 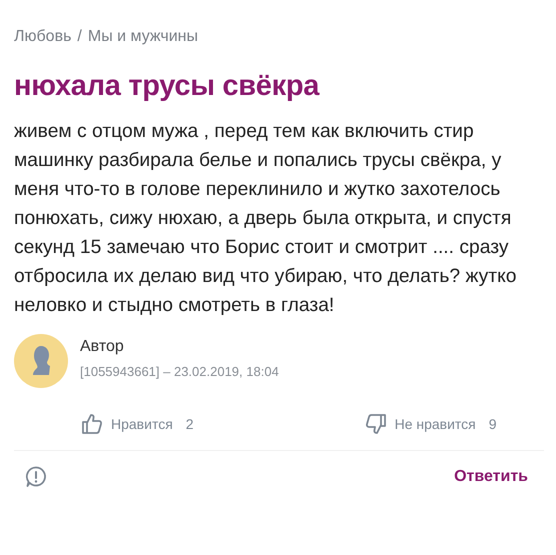 What do you see at coordinates (36, 477) in the screenshot?
I see `report-icon` at bounding box center [36, 477].